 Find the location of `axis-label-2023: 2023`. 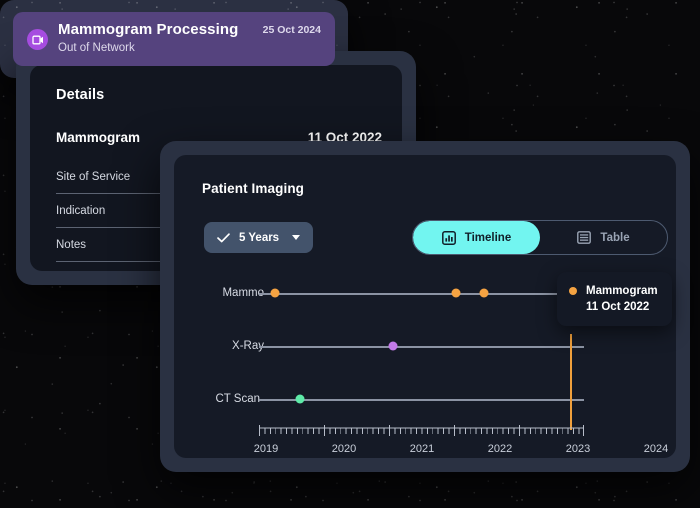

axis-label-2023: 2023 is located at coordinates (578, 449).